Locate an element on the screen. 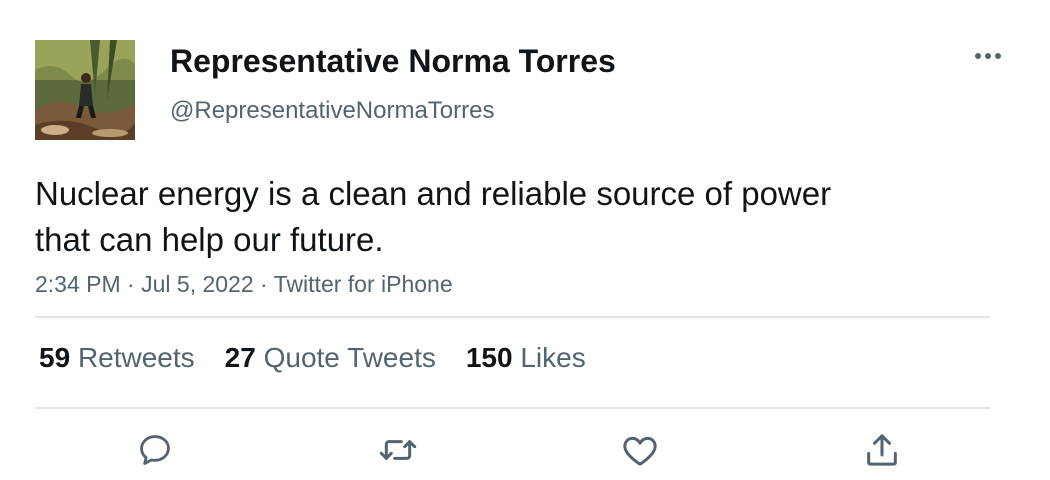 Image resolution: width=1050 pixels, height=480 pixels. profile-photo-icon is located at coordinates (85, 90).